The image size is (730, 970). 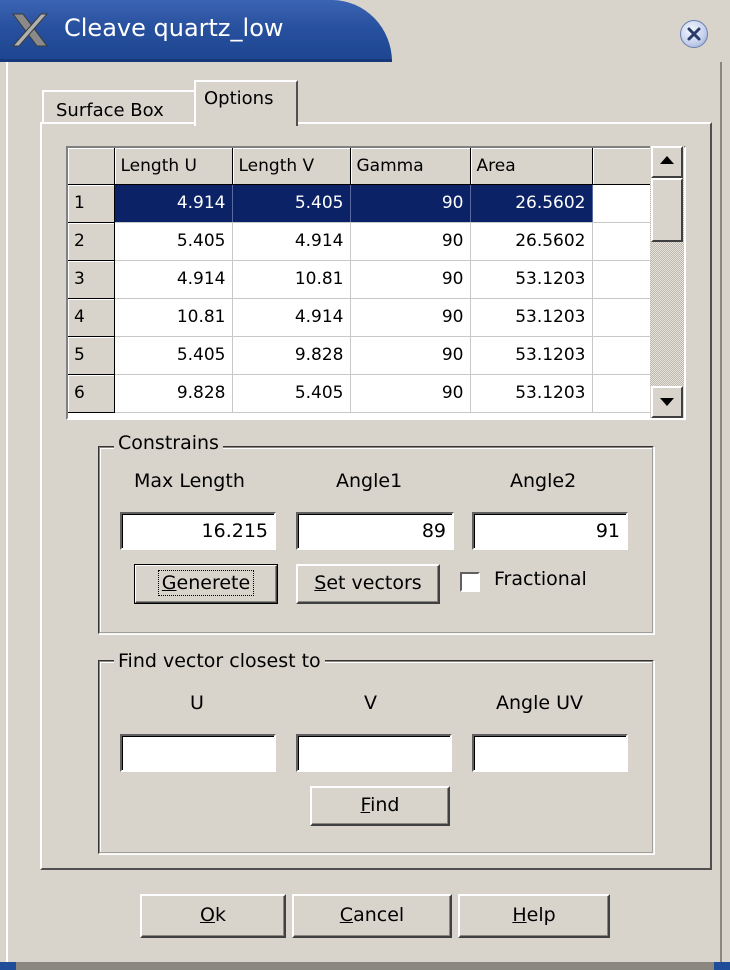 What do you see at coordinates (380, 806) in the screenshot?
I see `find-button: Find` at bounding box center [380, 806].